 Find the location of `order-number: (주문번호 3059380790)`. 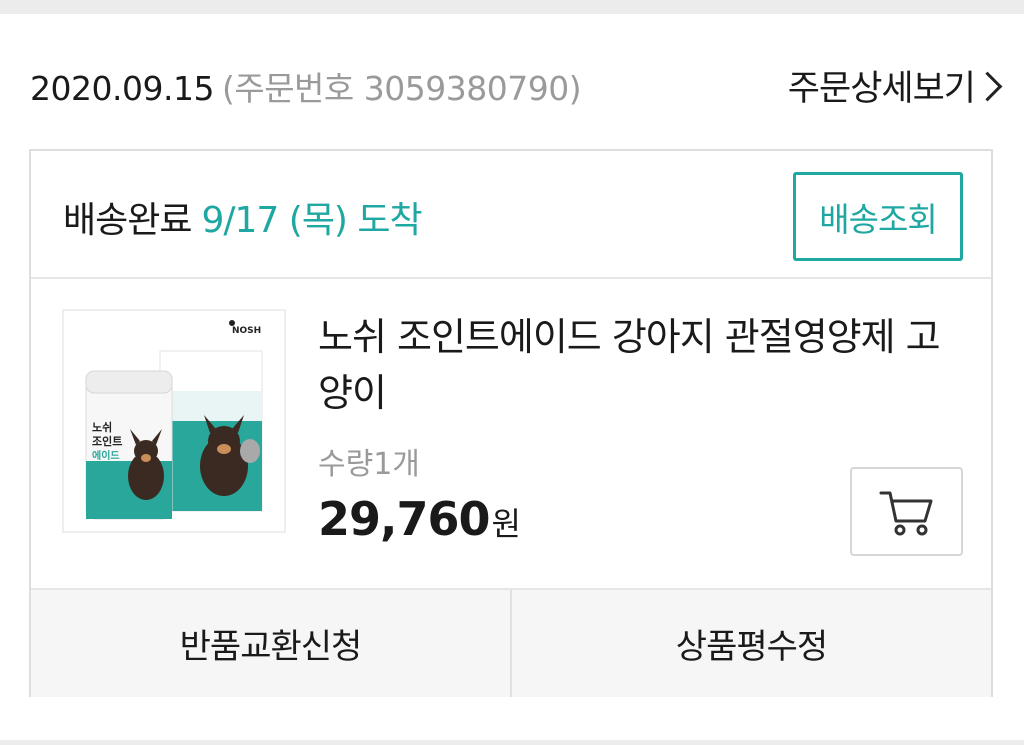

order-number: (주문번호 3059380790) is located at coordinates (401, 88).